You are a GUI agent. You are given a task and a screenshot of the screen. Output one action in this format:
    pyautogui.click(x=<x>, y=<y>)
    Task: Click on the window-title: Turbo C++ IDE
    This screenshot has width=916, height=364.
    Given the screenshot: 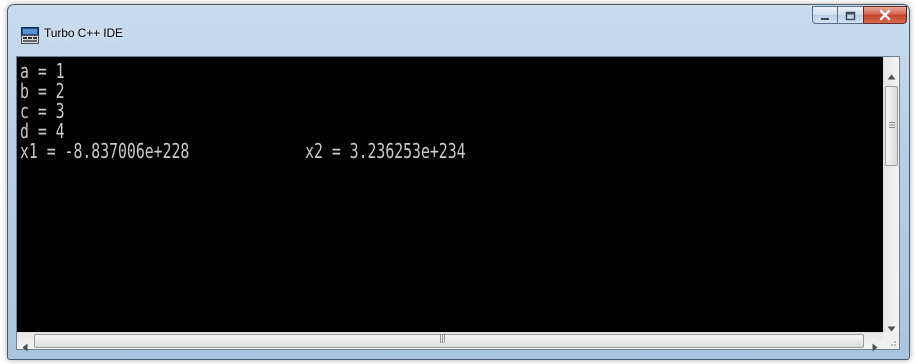 What is the action you would take?
    pyautogui.click(x=83, y=33)
    